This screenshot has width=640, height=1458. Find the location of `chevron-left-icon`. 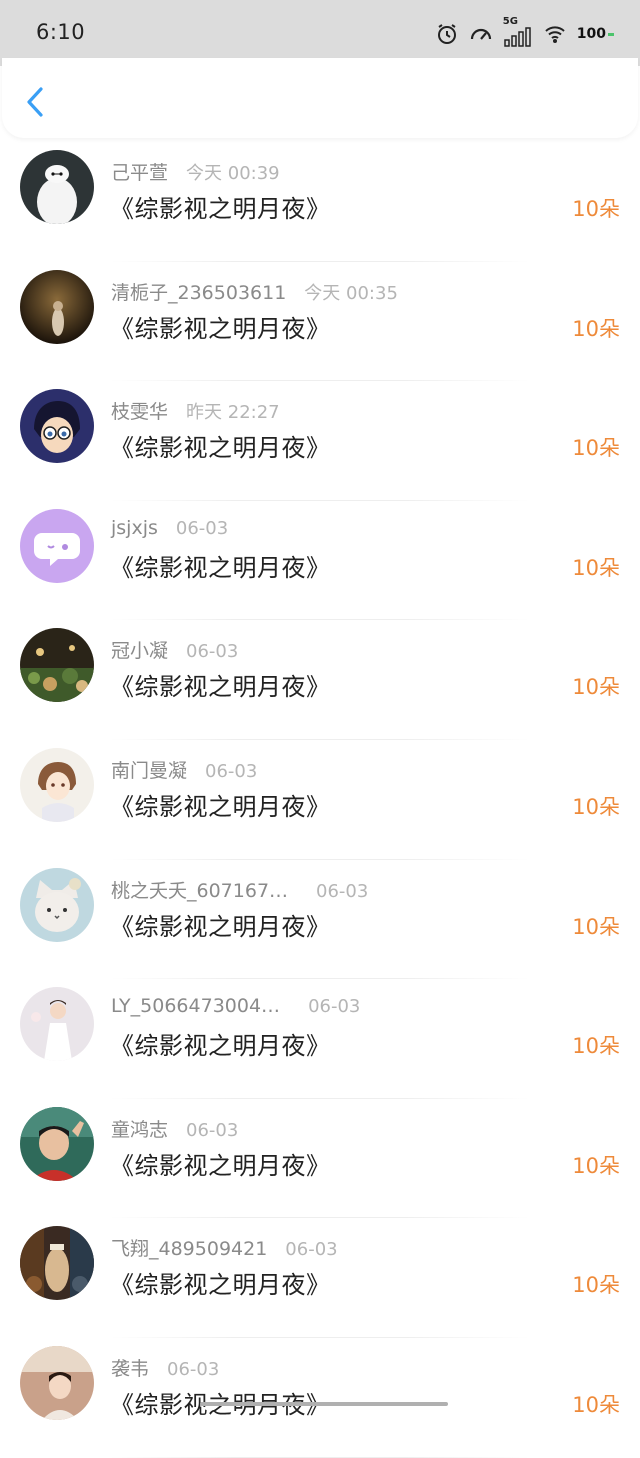

chevron-left-icon is located at coordinates (35, 102).